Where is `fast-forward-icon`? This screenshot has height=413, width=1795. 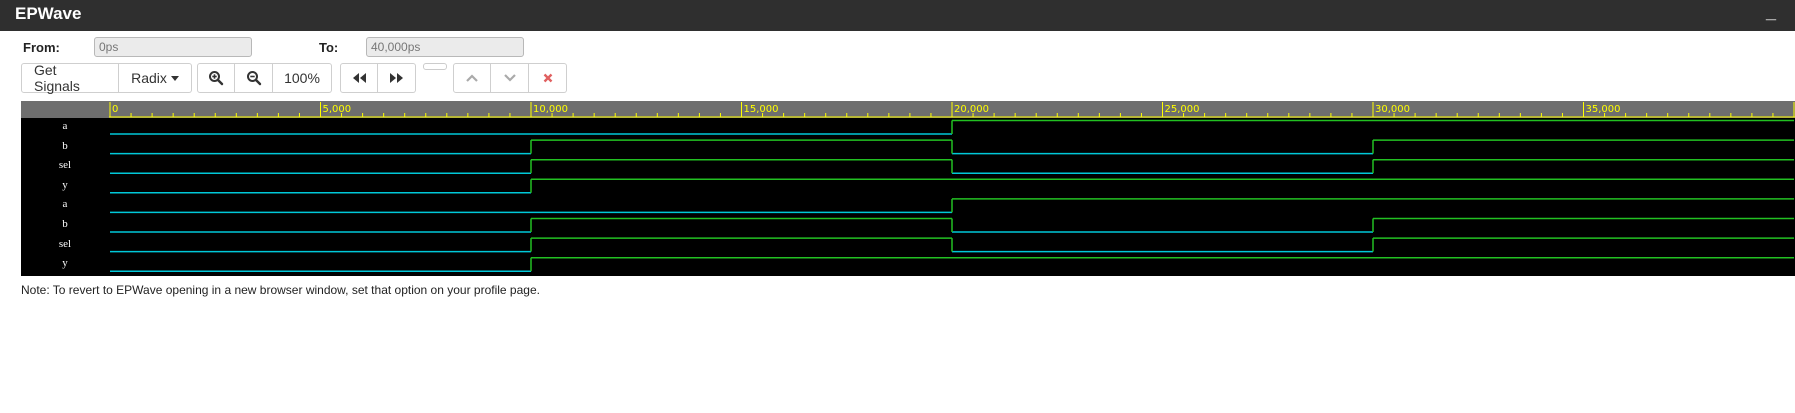 fast-forward-icon is located at coordinates (396, 78).